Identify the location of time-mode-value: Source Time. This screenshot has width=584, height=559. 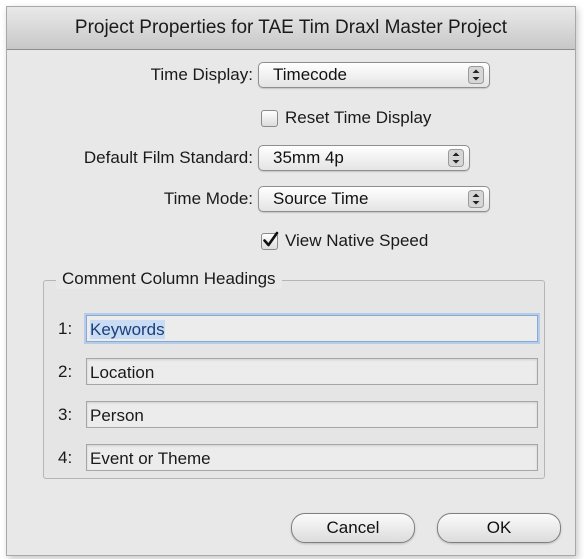
(321, 198).